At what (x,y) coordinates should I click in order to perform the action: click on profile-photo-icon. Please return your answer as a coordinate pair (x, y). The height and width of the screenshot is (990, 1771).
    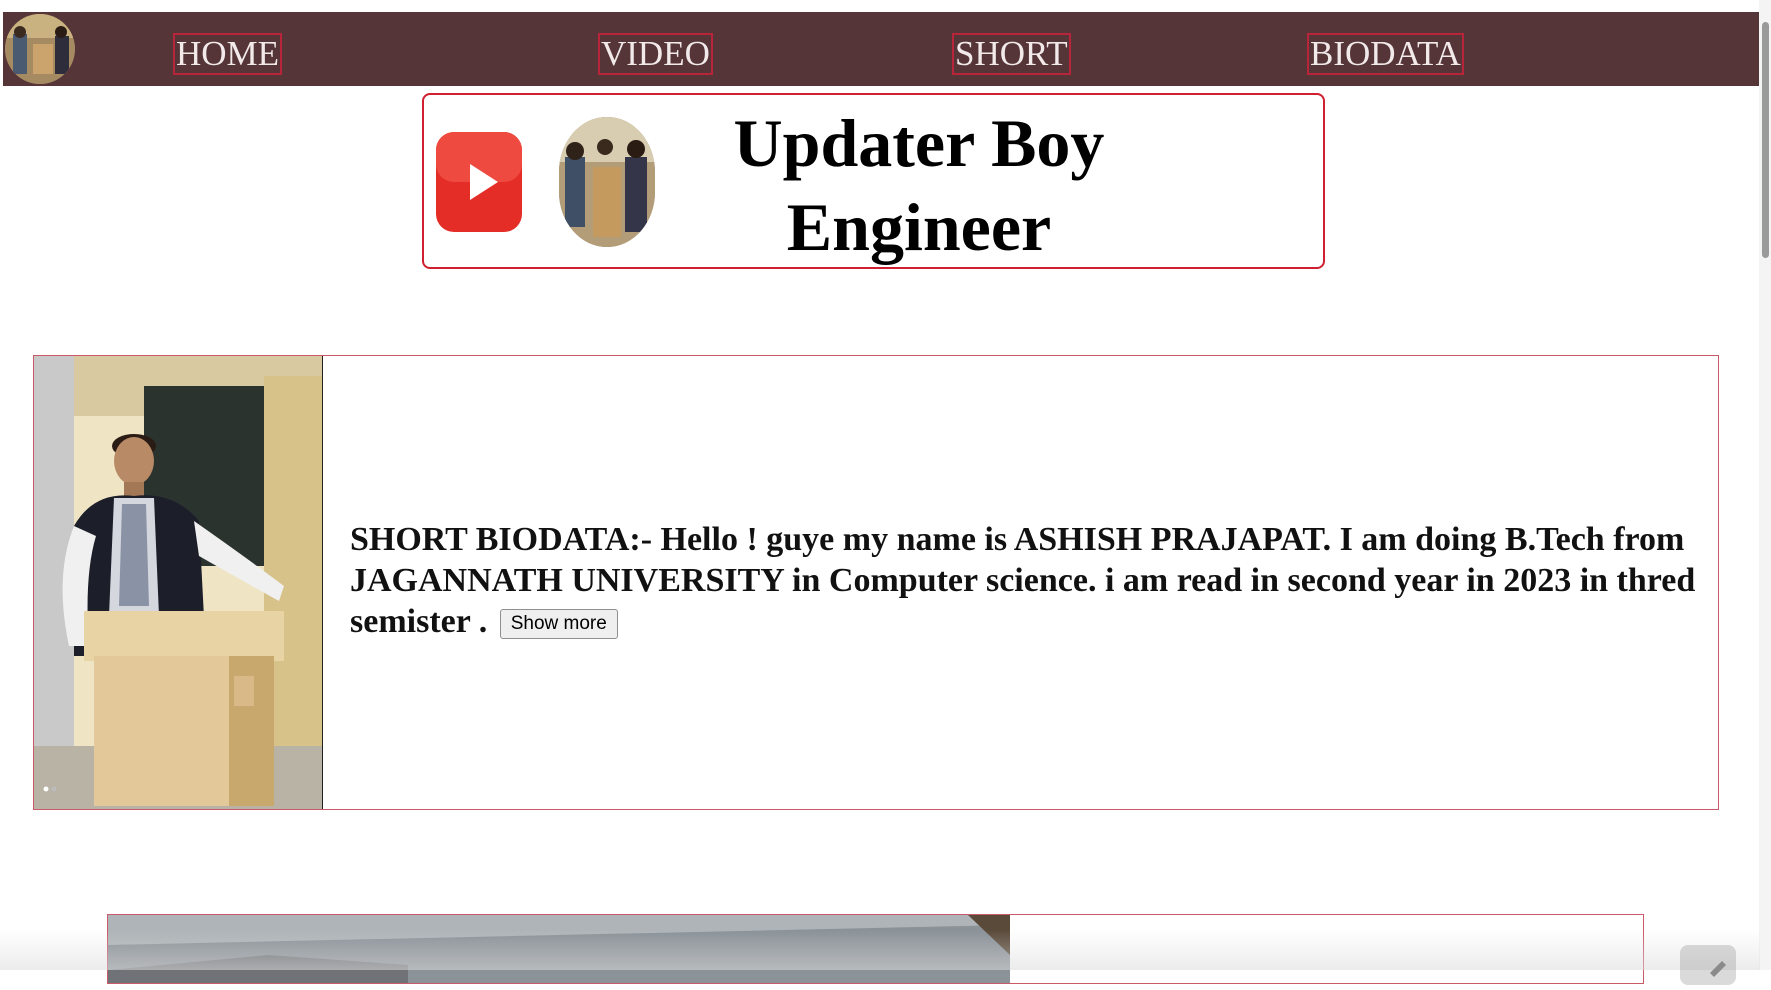
    Looking at the image, I should click on (40, 49).